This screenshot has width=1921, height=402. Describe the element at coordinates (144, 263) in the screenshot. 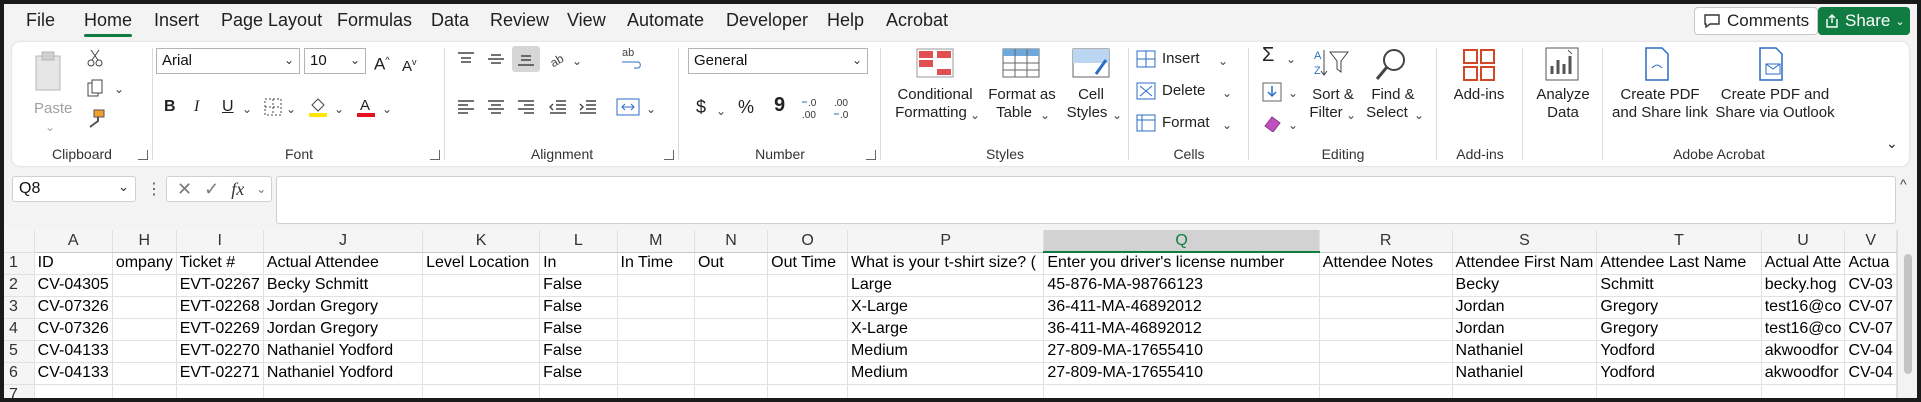

I see `cell-h1: ompany` at that location.